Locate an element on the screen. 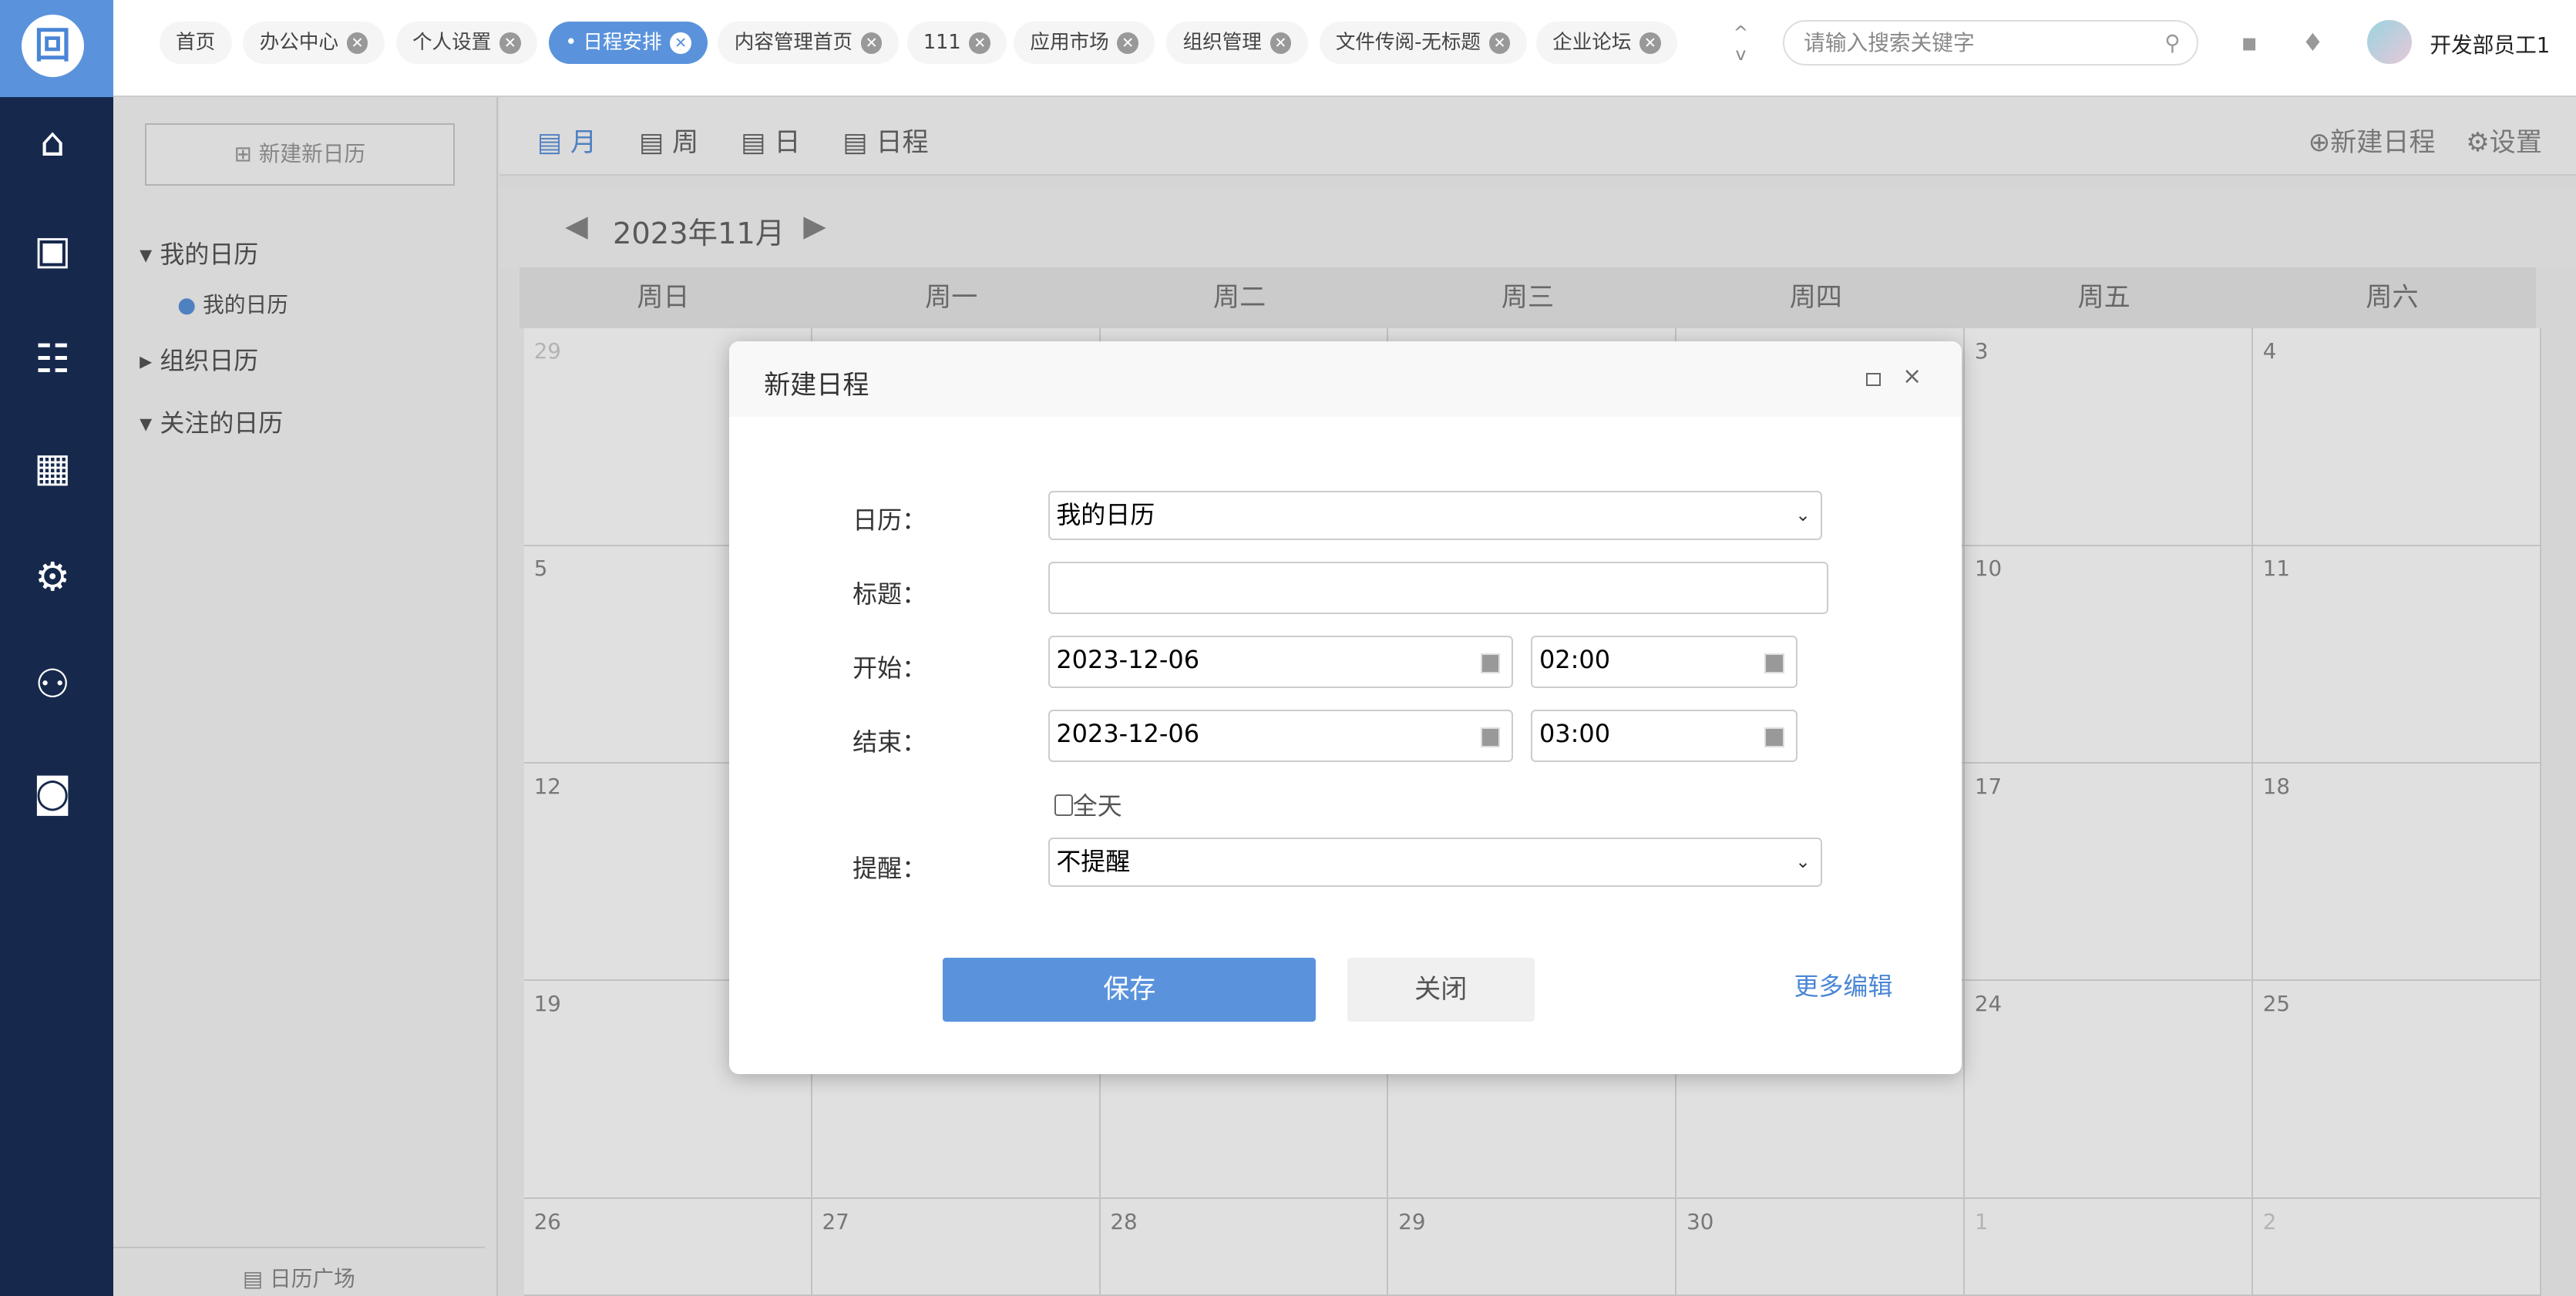 This screenshot has height=1296, width=2576. tab-label: 组织管理 is located at coordinates (1222, 42).